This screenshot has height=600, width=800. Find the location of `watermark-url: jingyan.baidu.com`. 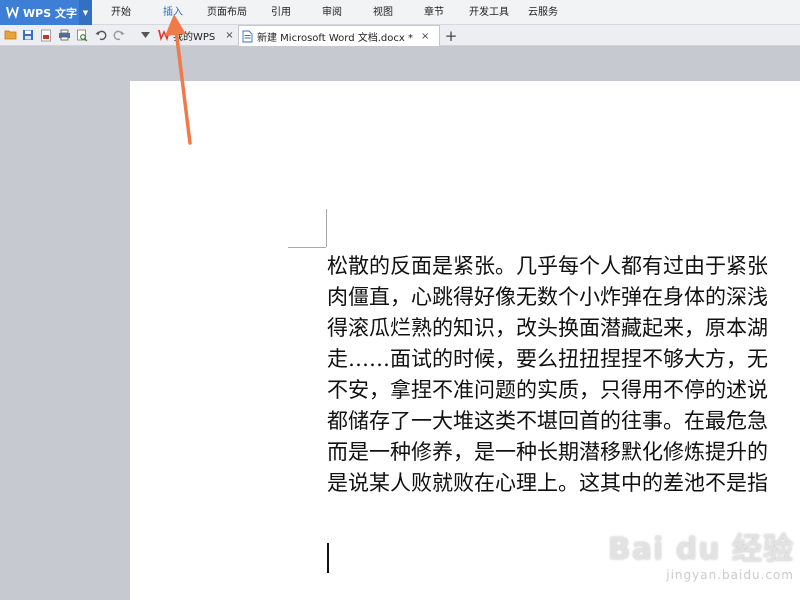

watermark-url: jingyan.baidu.com is located at coordinates (730, 575).